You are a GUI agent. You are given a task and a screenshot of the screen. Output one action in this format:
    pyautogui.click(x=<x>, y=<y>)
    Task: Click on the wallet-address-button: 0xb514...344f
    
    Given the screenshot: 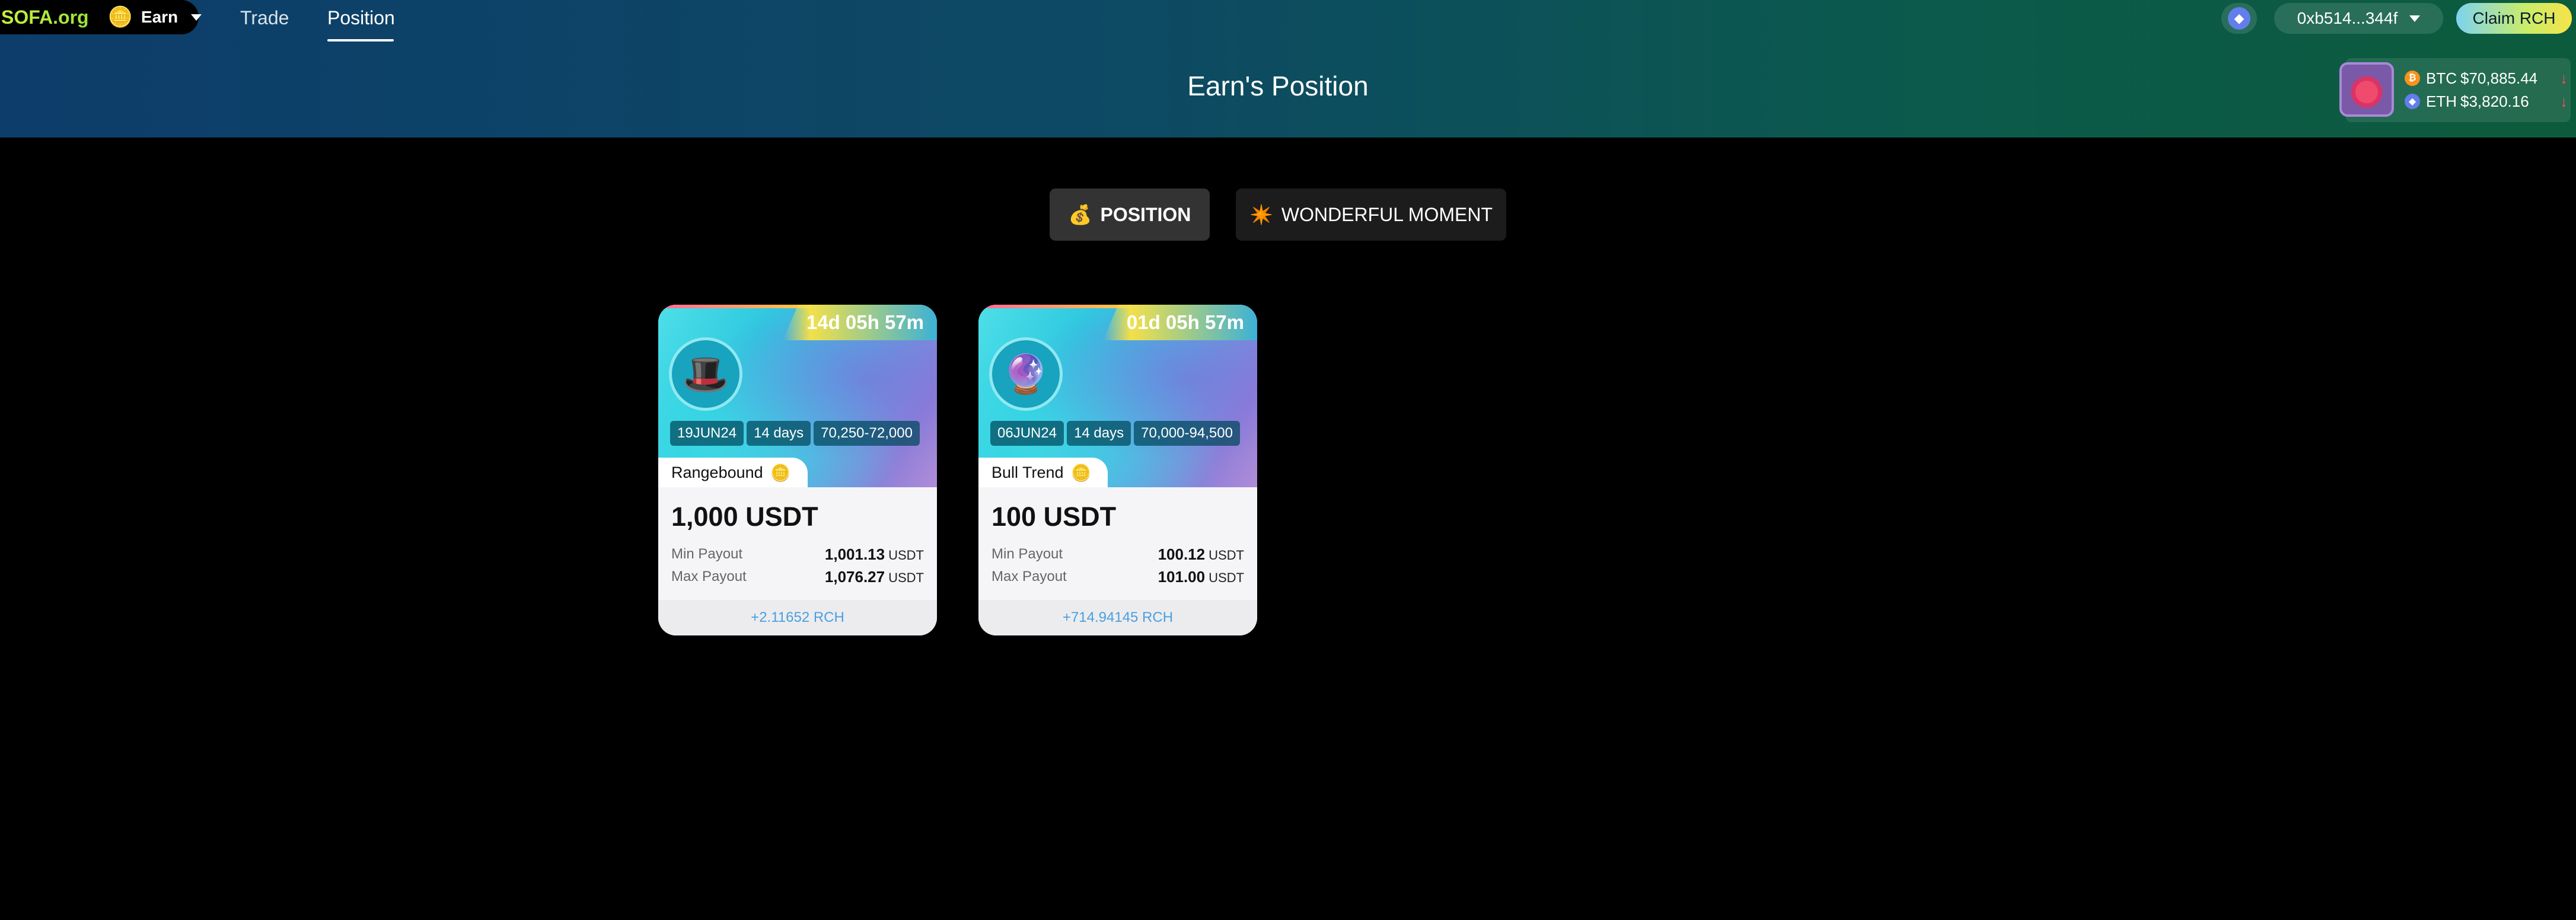 What is the action you would take?
    pyautogui.click(x=2358, y=18)
    